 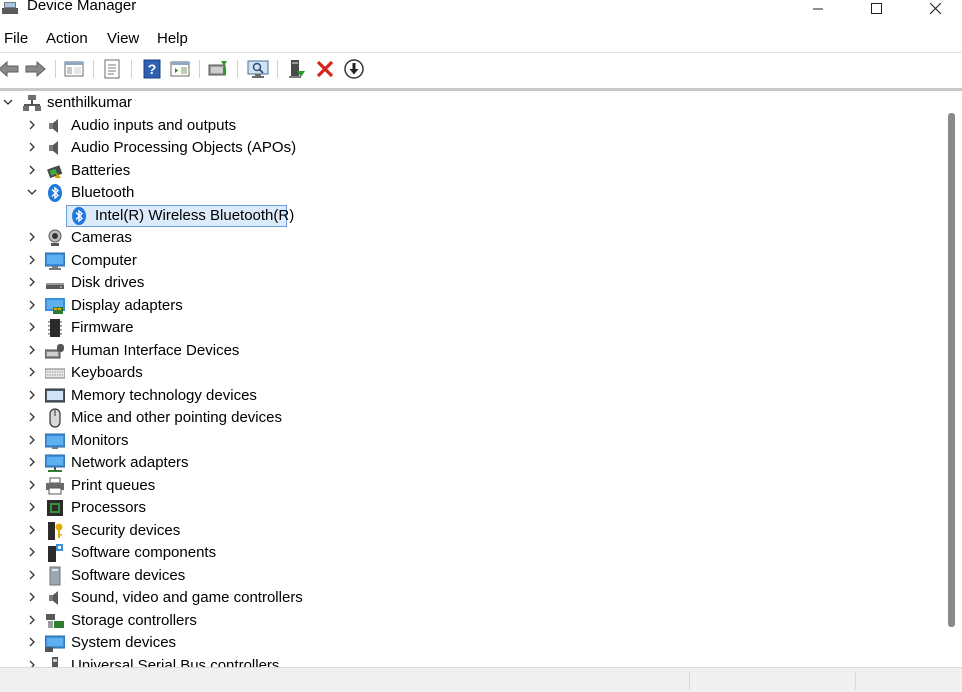 What do you see at coordinates (935, 9) in the screenshot?
I see `close-button` at bounding box center [935, 9].